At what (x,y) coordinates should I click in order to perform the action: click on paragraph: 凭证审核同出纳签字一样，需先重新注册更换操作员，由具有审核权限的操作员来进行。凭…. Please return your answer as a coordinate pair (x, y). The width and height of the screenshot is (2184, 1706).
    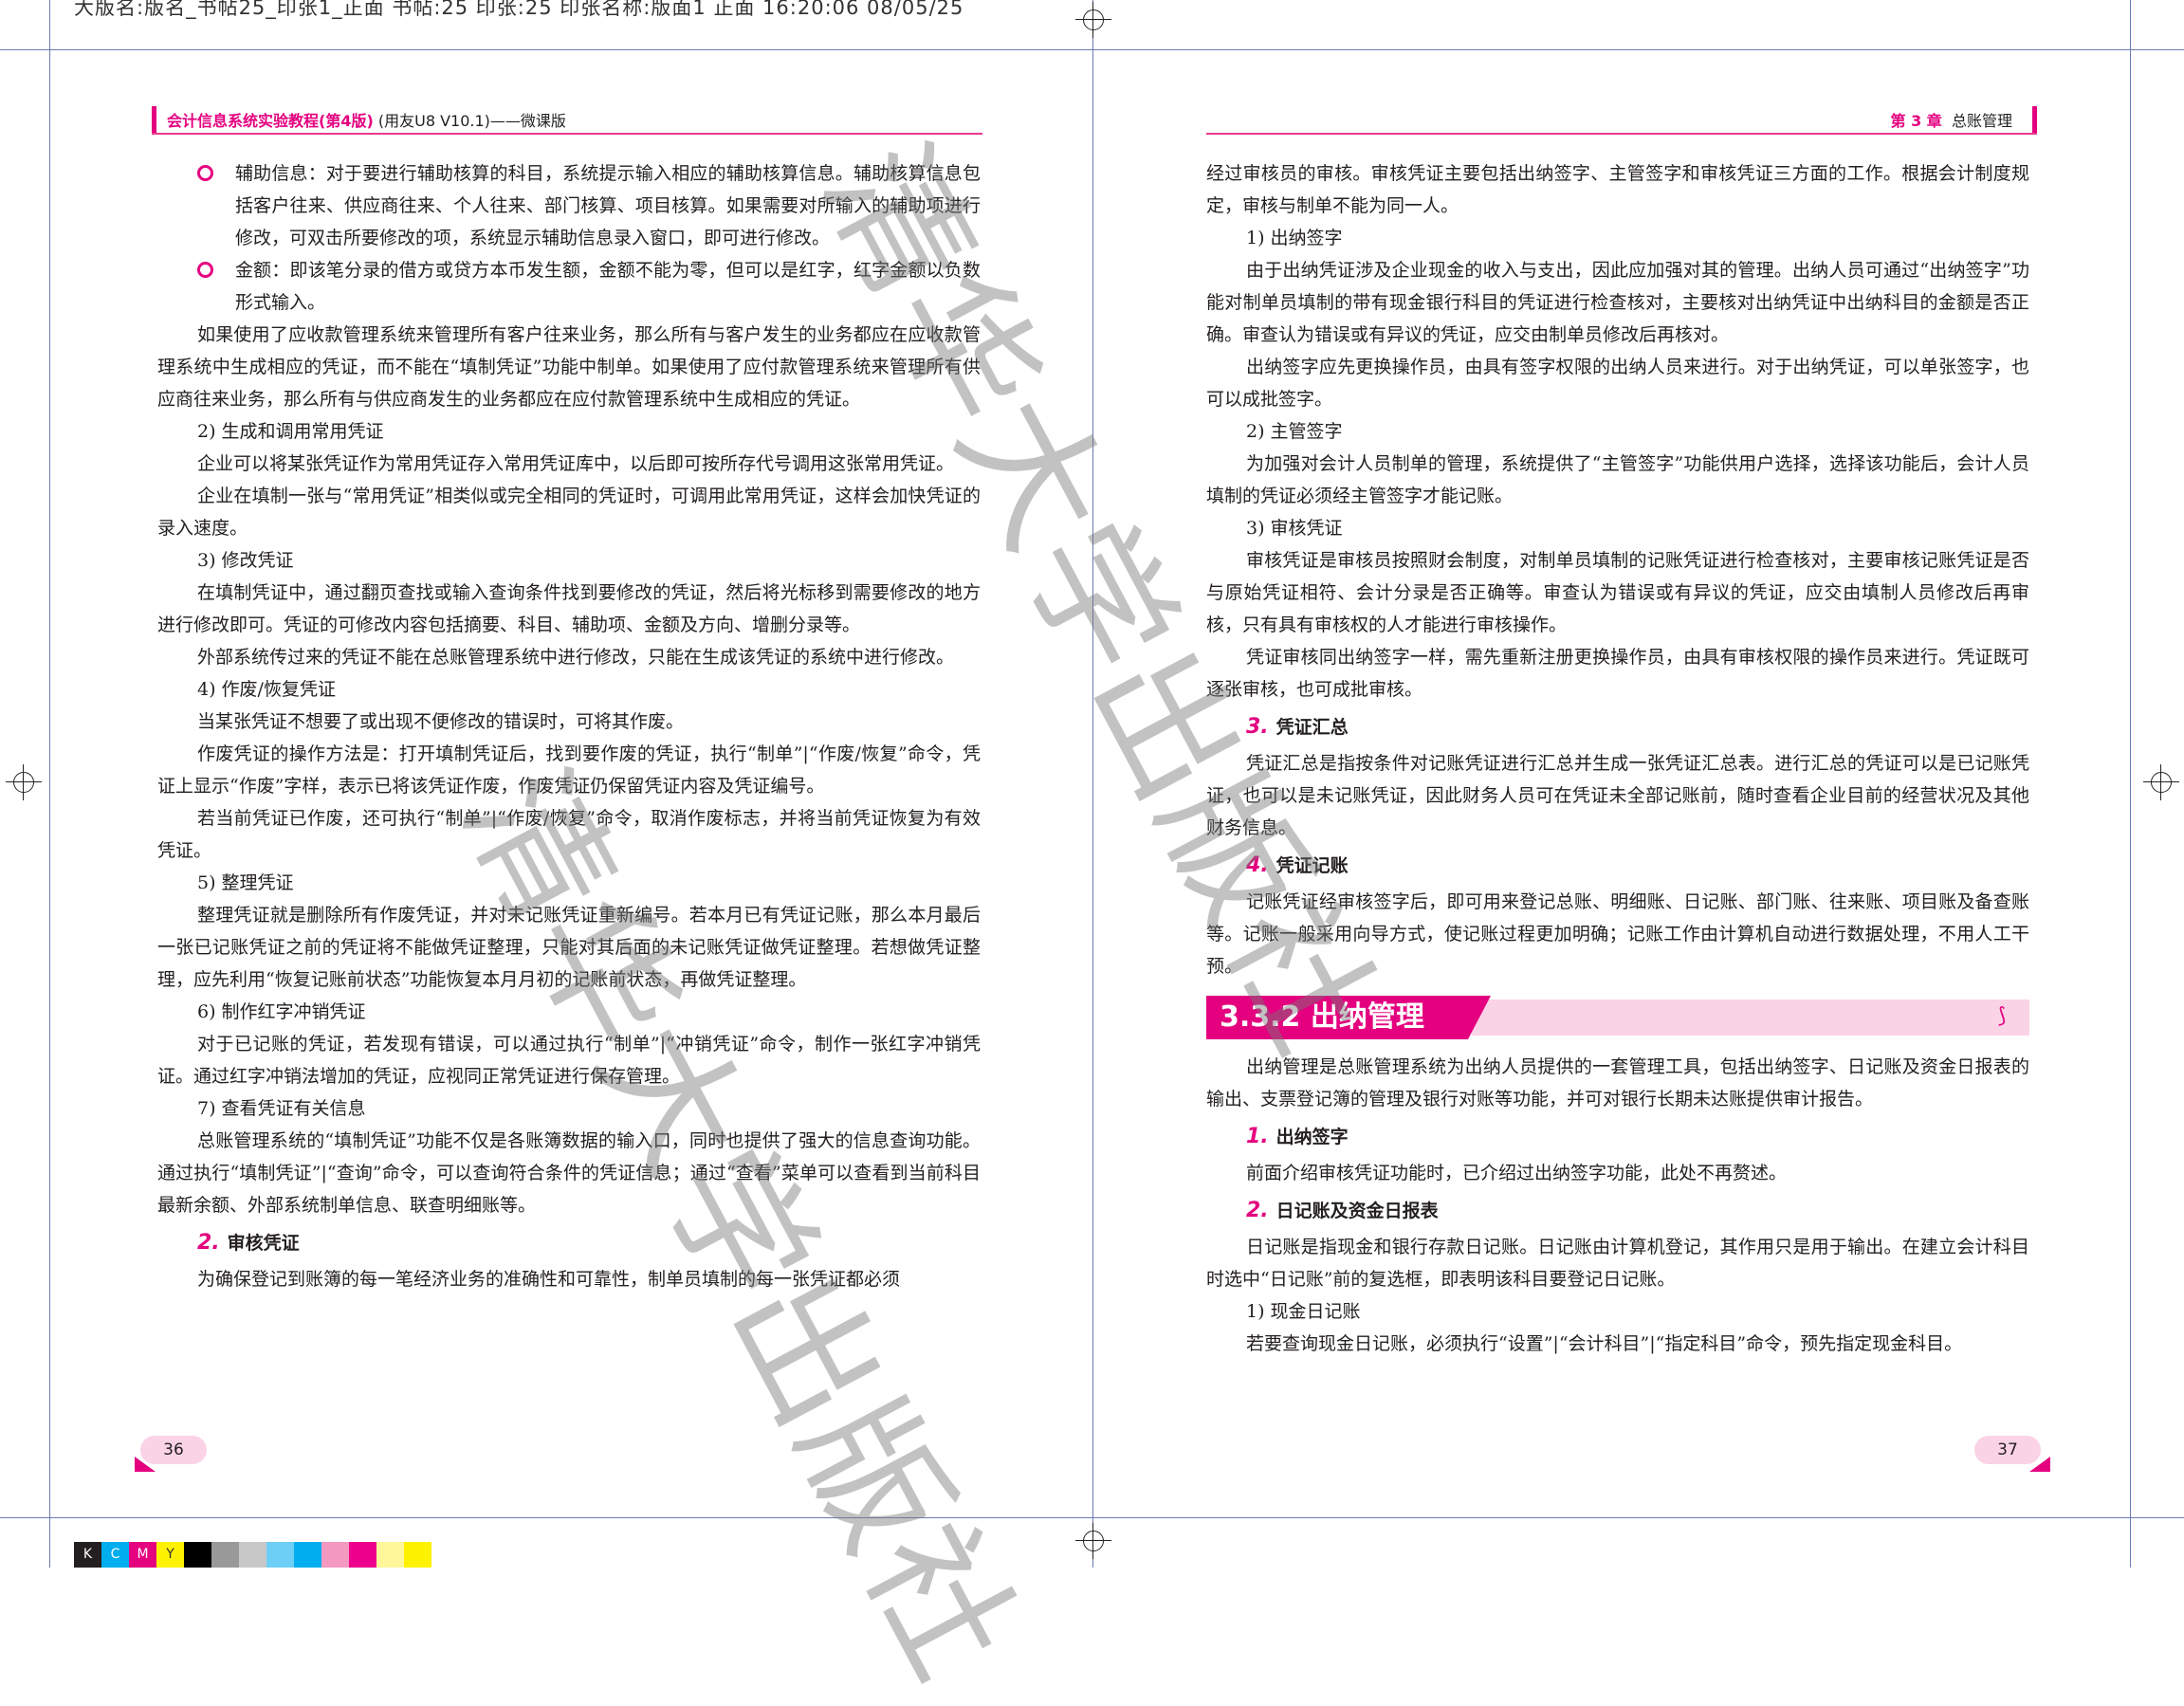
    Looking at the image, I should click on (1618, 673).